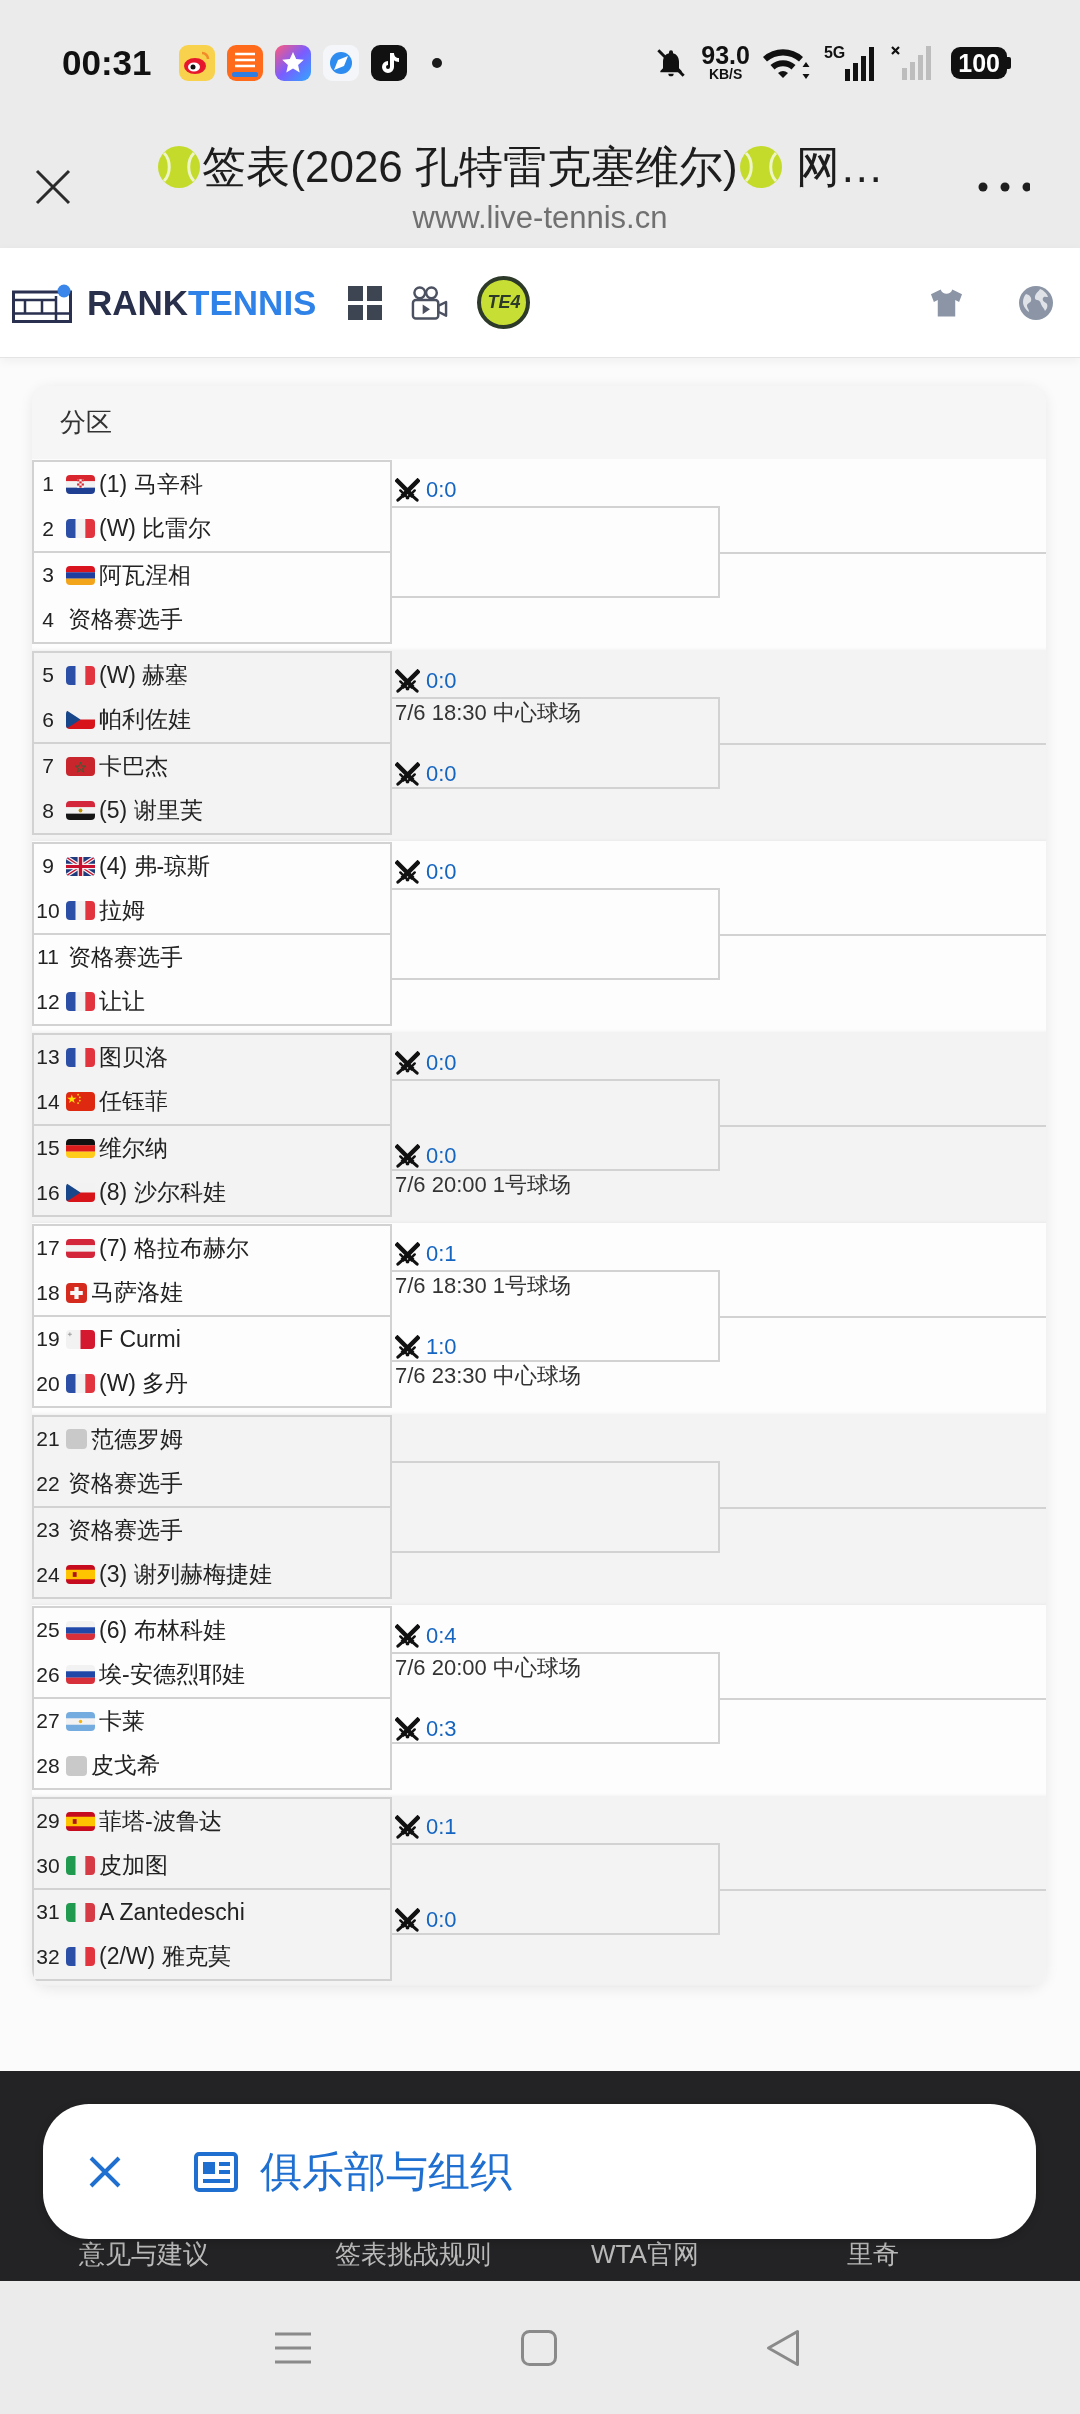 Image resolution: width=1080 pixels, height=2414 pixels. What do you see at coordinates (144, 1384) in the screenshot?
I see `player-name: (W) 多丹` at bounding box center [144, 1384].